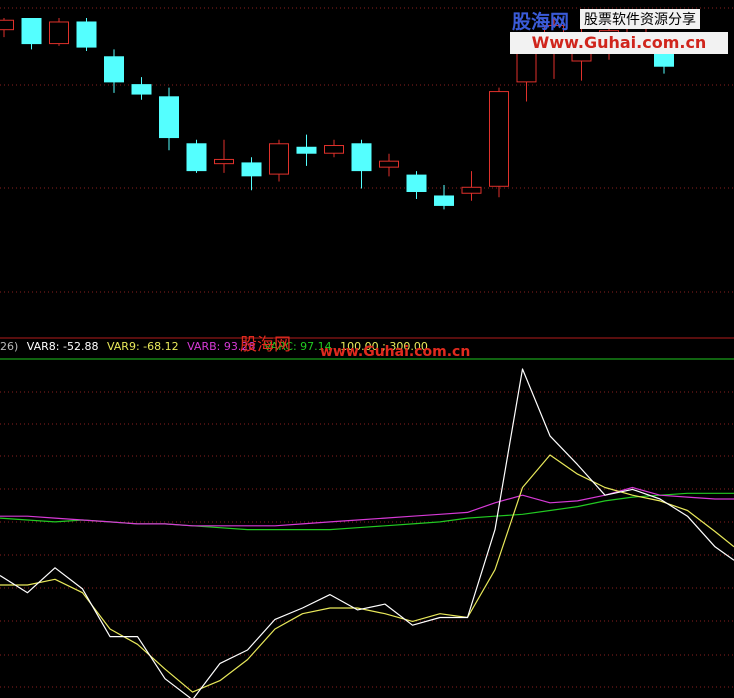 The image size is (734, 698). What do you see at coordinates (62, 346) in the screenshot?
I see `legend-var8: VAR8: -52.88` at bounding box center [62, 346].